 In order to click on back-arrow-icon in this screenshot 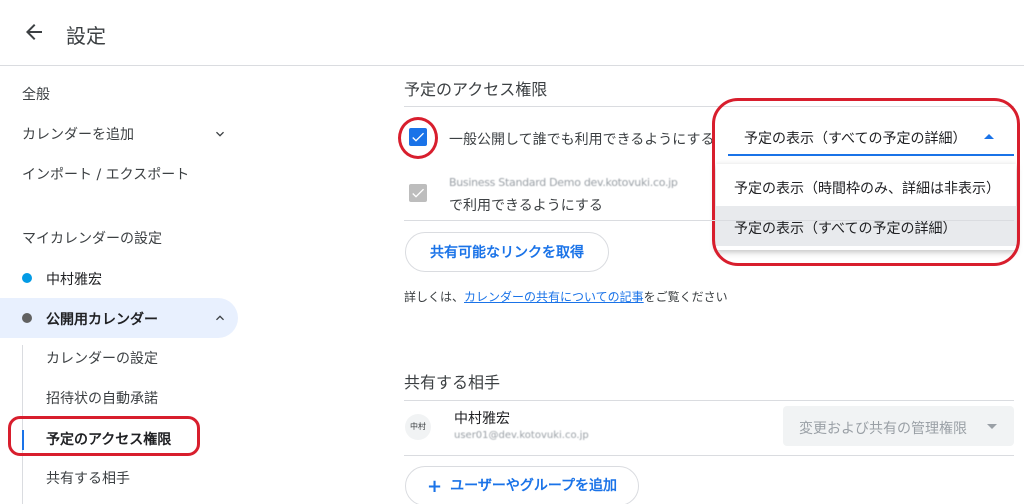, I will do `click(34, 32)`.